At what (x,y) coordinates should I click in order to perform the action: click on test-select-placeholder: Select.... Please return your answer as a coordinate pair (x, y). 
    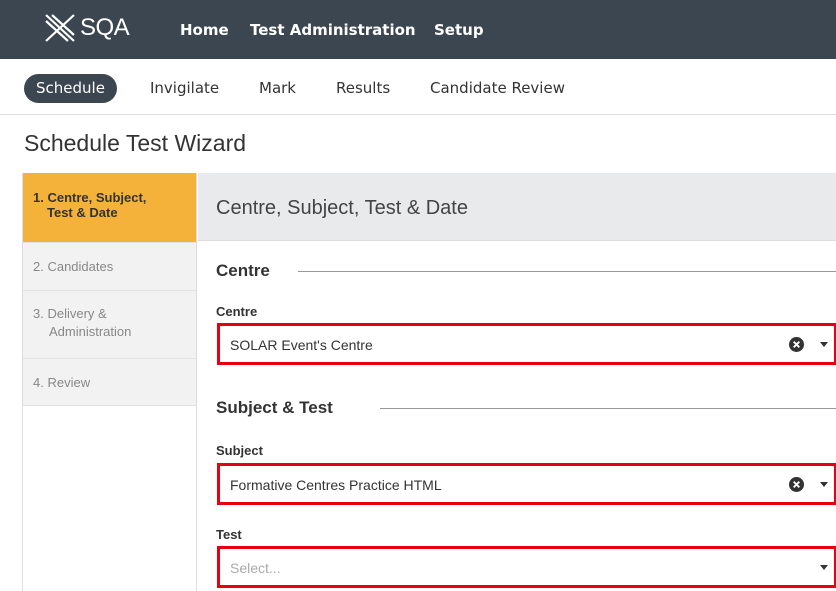
    Looking at the image, I should click on (255, 568).